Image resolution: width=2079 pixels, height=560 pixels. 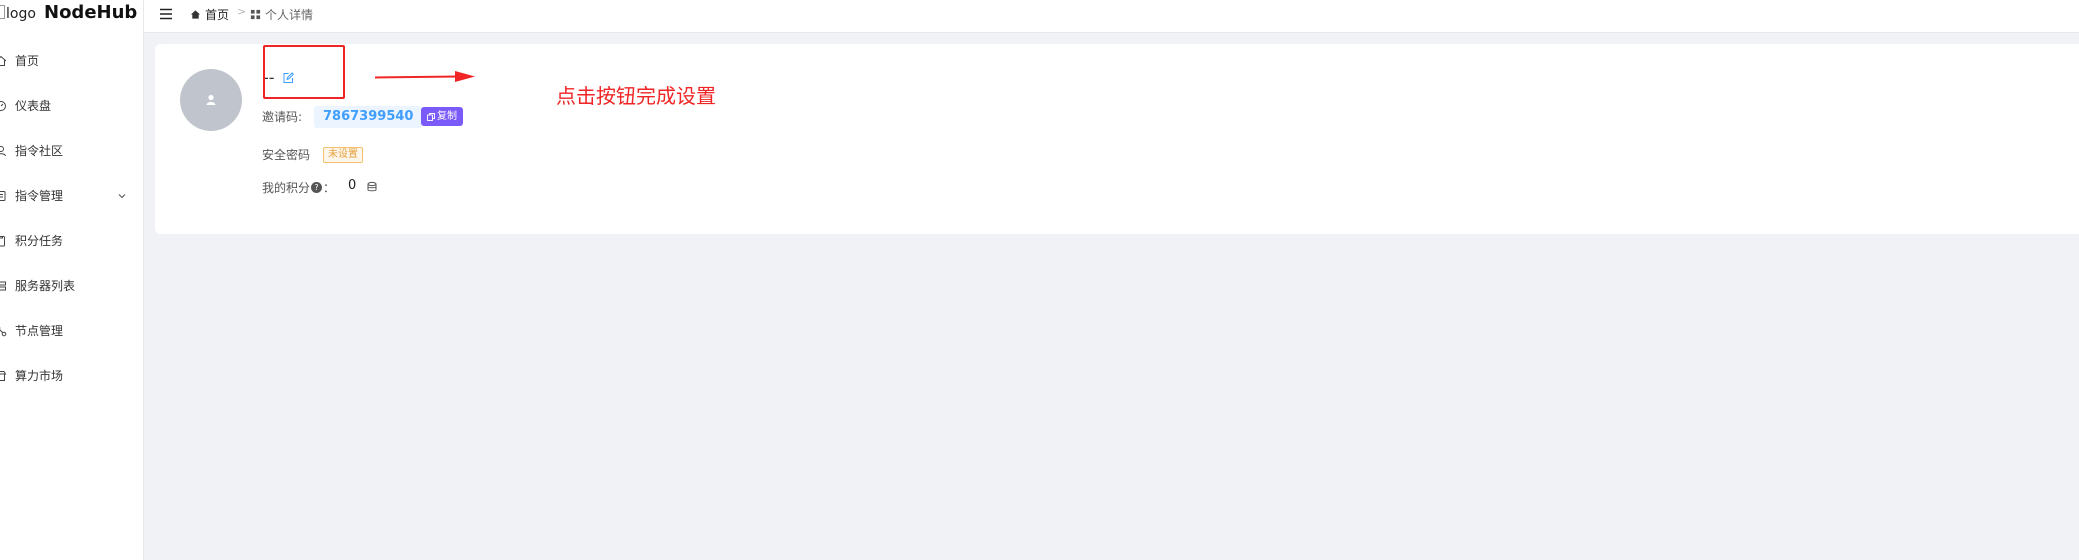 I want to click on sidebar-item-label: 首页, so click(x=27, y=61).